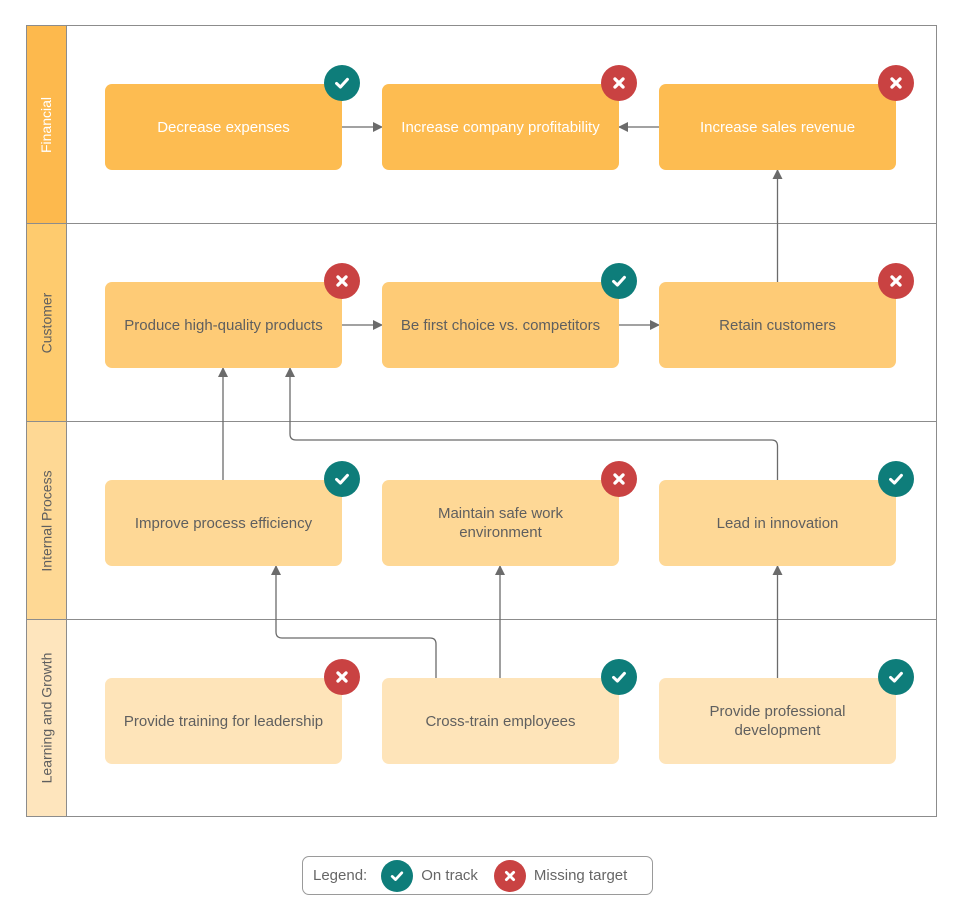 This screenshot has width=965, height=924. I want to click on objective-node-increase-sales-revenue: Increase sales revenue, so click(777, 127).